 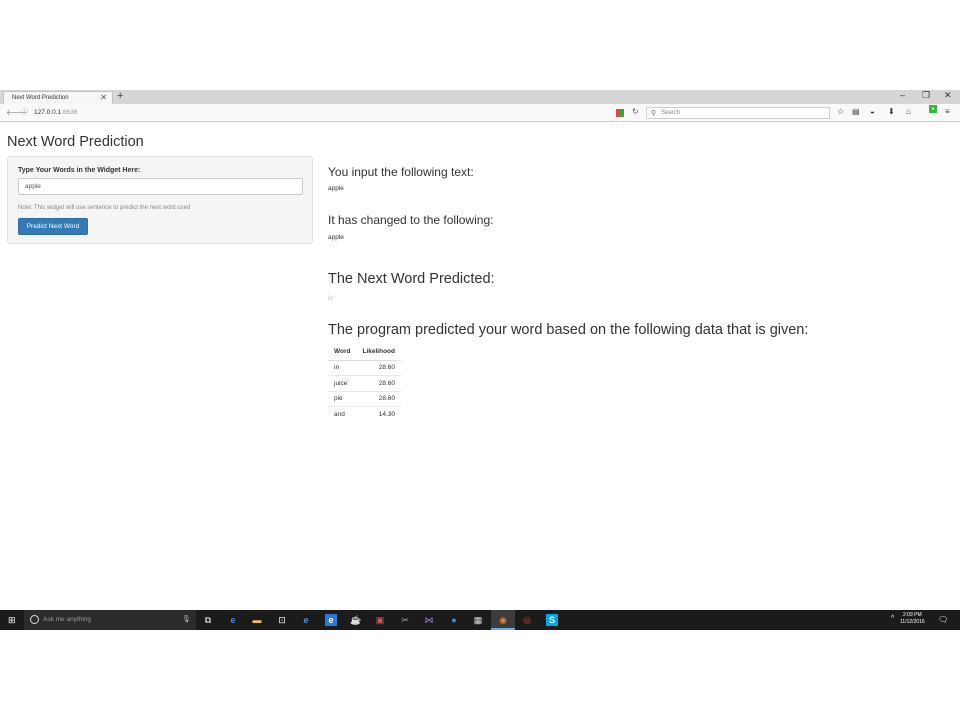 What do you see at coordinates (948, 95) in the screenshot?
I see `close-window-icon: ✕` at bounding box center [948, 95].